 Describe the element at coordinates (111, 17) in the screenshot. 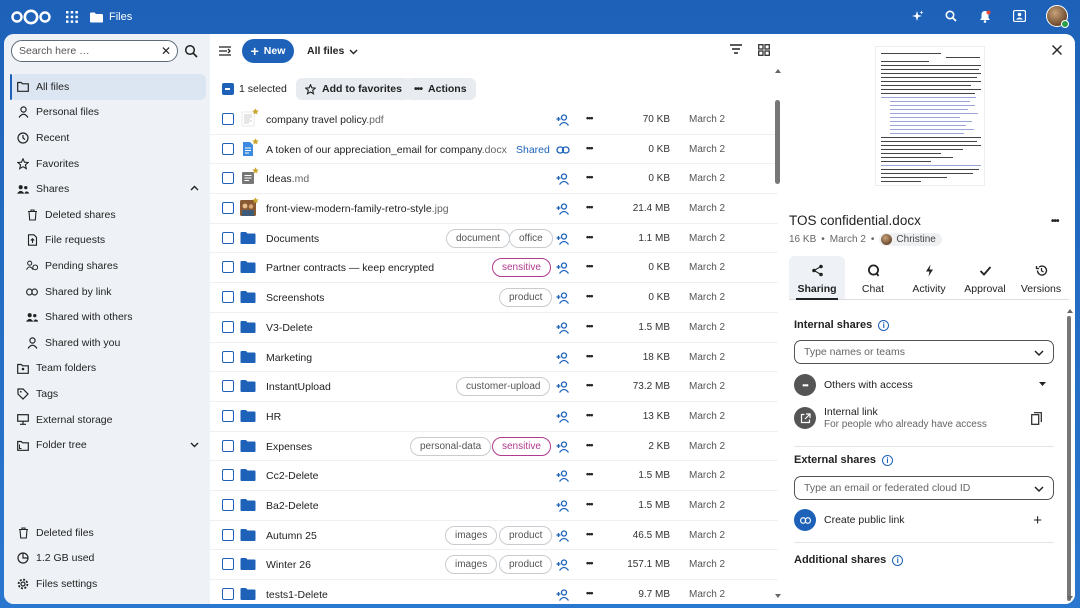

I see `files-app-link: Files` at that location.